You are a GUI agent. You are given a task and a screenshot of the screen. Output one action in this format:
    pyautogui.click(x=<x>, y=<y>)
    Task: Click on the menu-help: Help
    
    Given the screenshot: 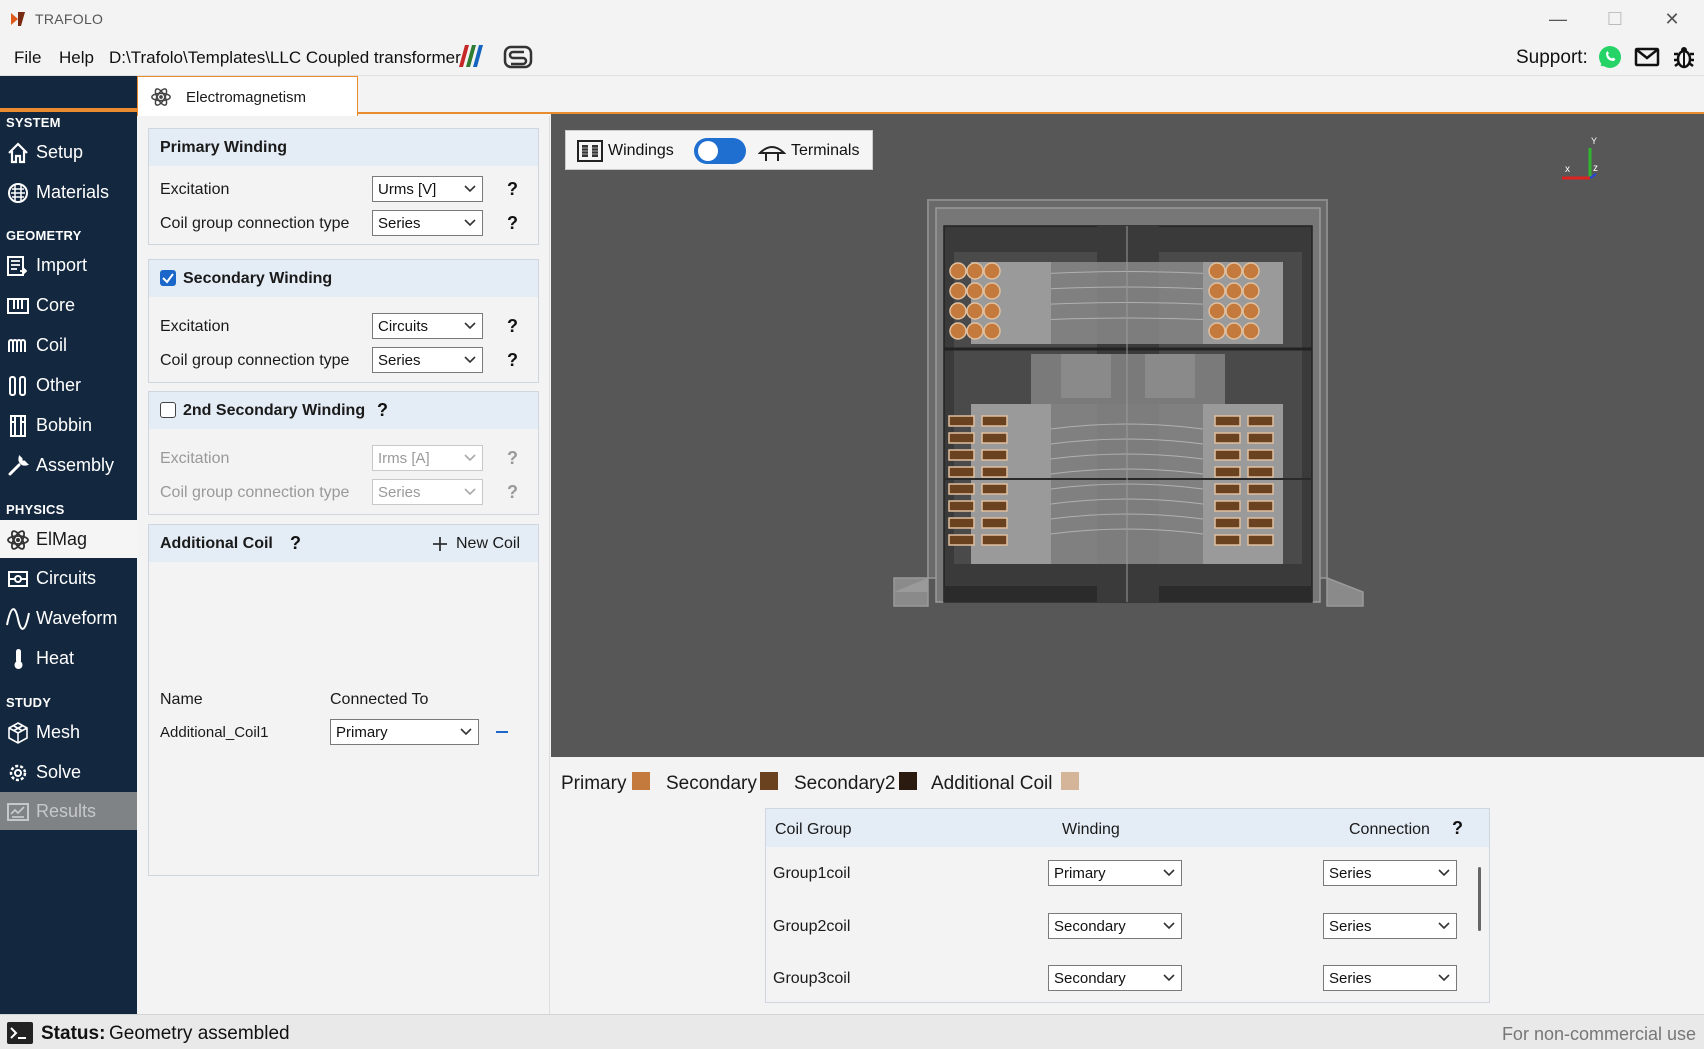 What is the action you would take?
    pyautogui.click(x=76, y=58)
    